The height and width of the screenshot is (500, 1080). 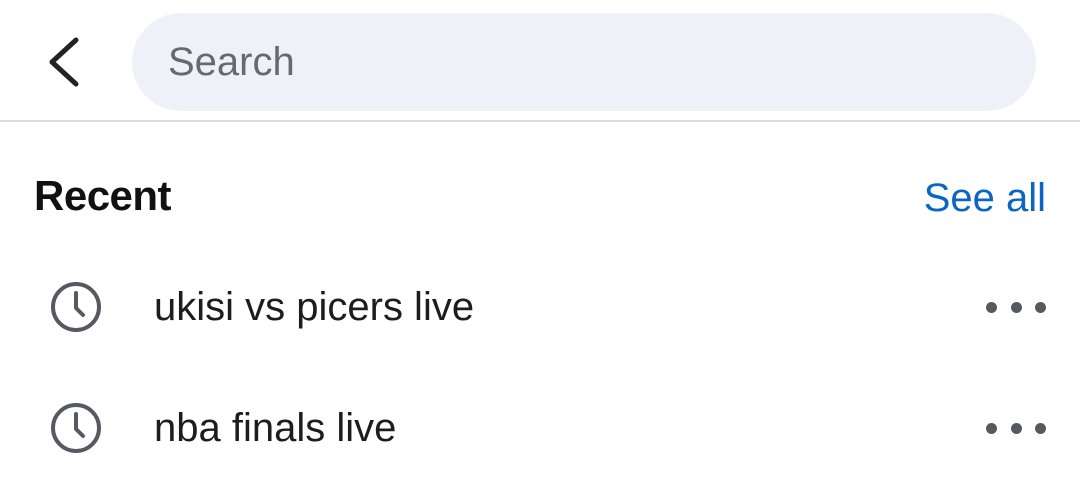 What do you see at coordinates (103, 195) in the screenshot?
I see `recent-section-title: Recent` at bounding box center [103, 195].